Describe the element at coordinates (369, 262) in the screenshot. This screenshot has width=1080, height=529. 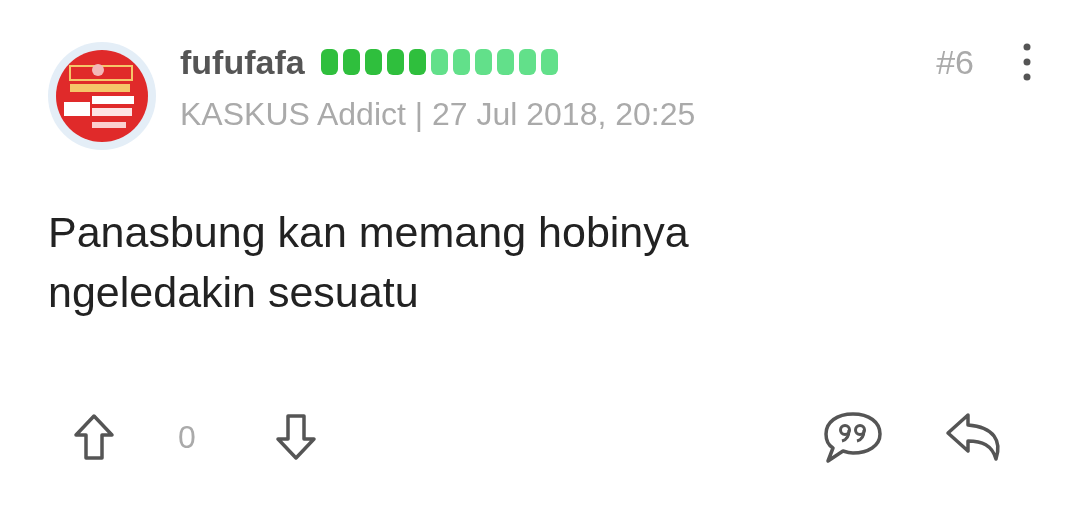
I see `post-body: Panasbung kan memang hobinya ngeledakin sesuatu` at that location.